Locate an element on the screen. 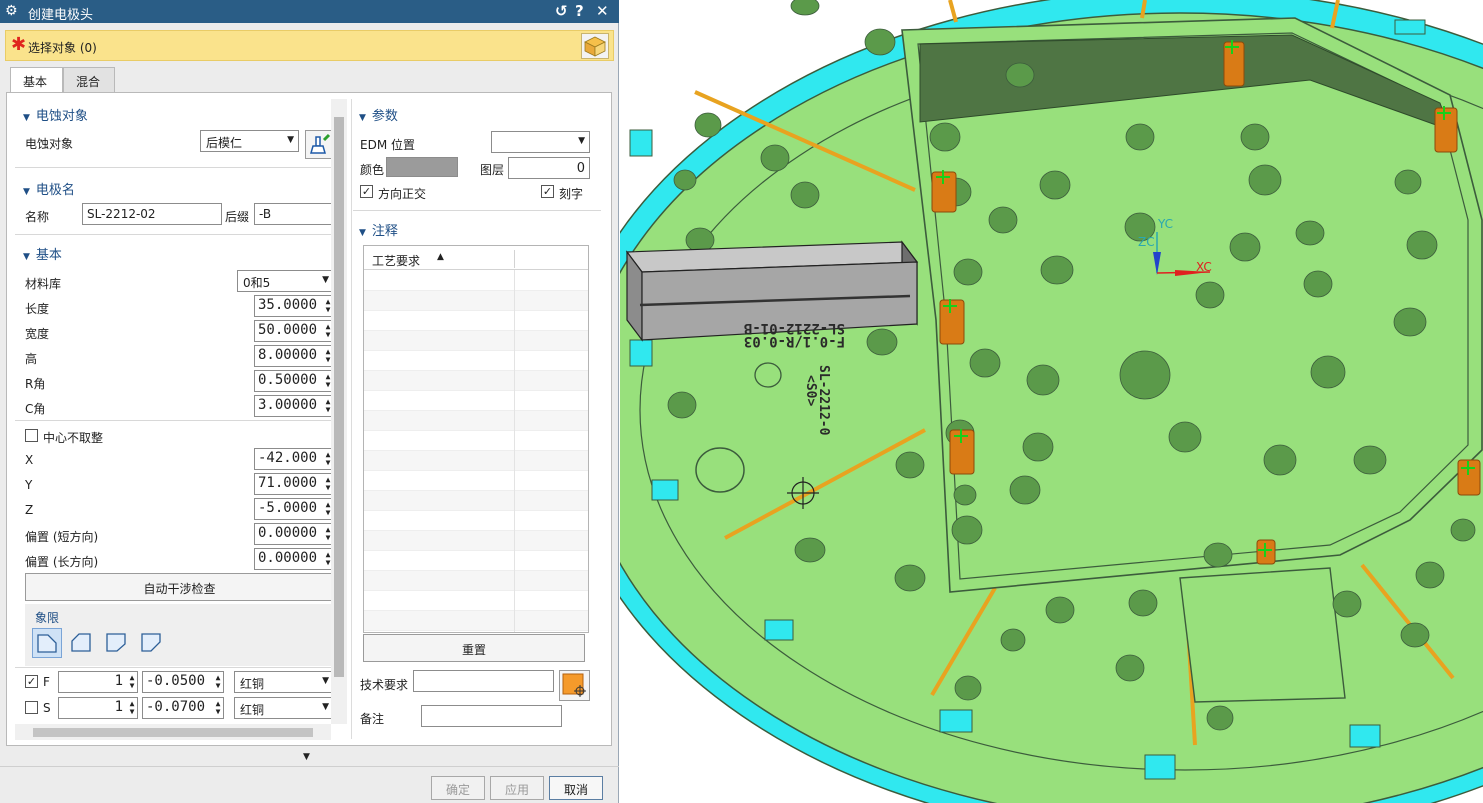 This screenshot has height=803, width=1483. rim-notch is located at coordinates (779, 630).